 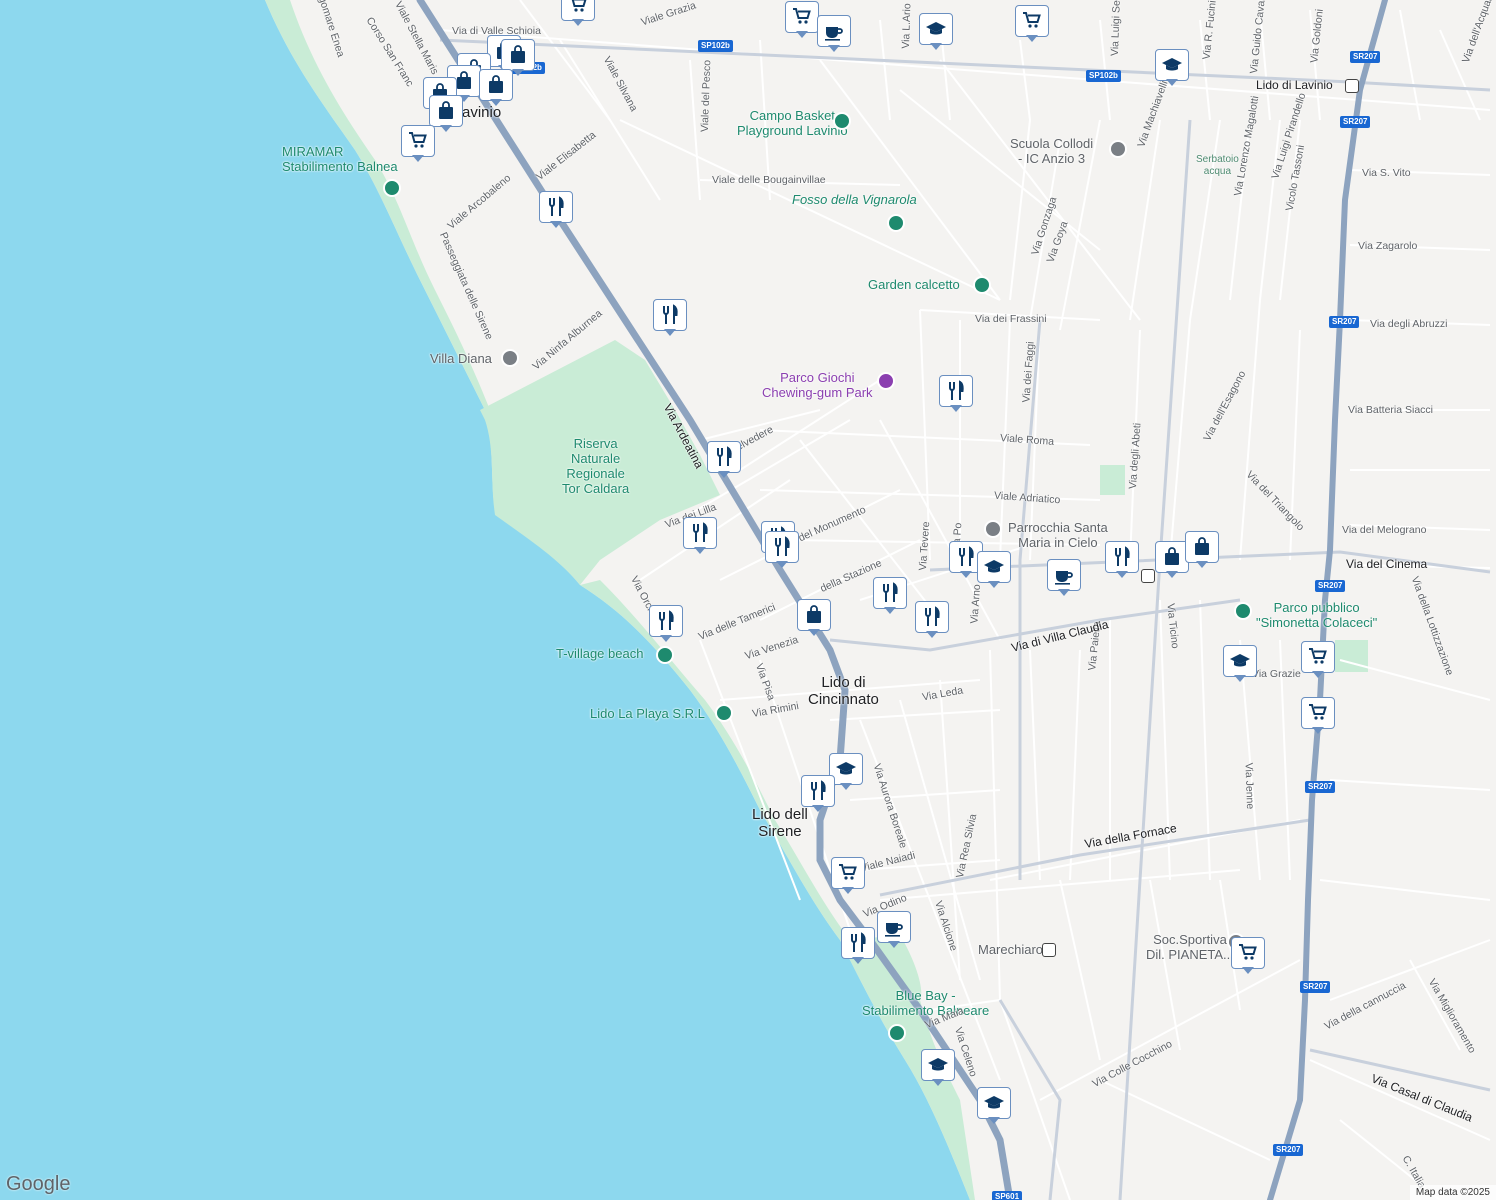 I want to click on church-pin-icon, so click(x=993, y=529).